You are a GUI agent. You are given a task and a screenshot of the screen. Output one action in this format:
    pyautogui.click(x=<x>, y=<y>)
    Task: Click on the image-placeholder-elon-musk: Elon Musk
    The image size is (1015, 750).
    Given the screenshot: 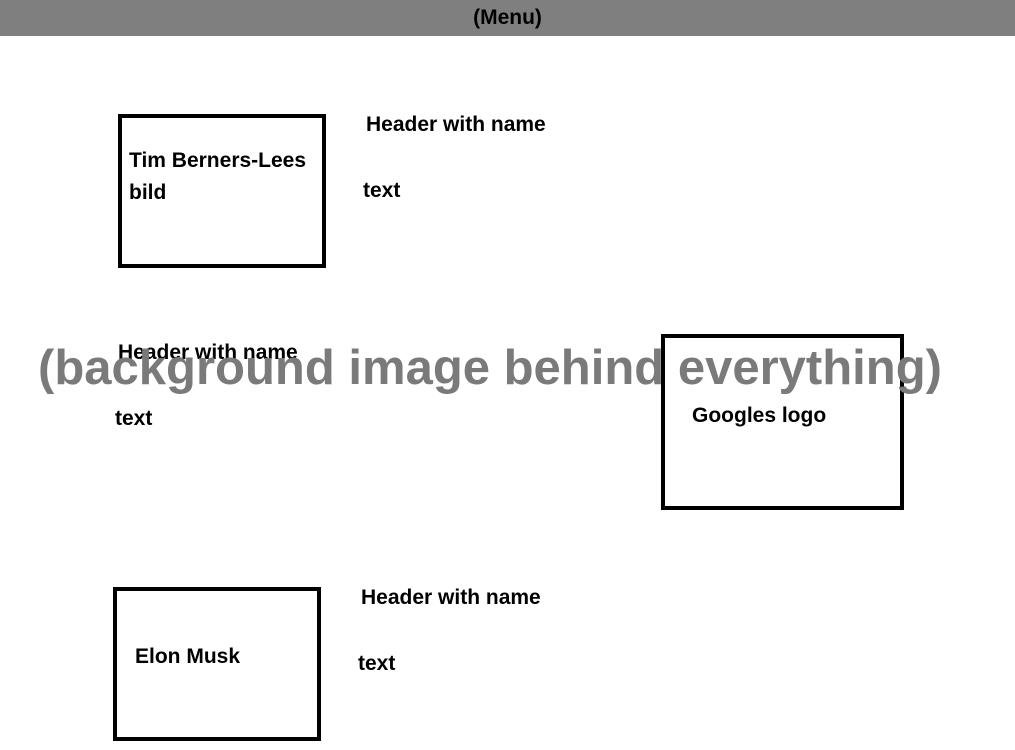 What is the action you would take?
    pyautogui.click(x=217, y=664)
    